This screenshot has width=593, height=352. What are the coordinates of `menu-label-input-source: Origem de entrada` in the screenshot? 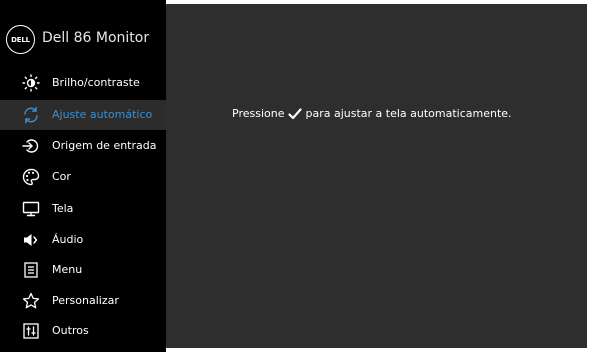 It's located at (104, 145).